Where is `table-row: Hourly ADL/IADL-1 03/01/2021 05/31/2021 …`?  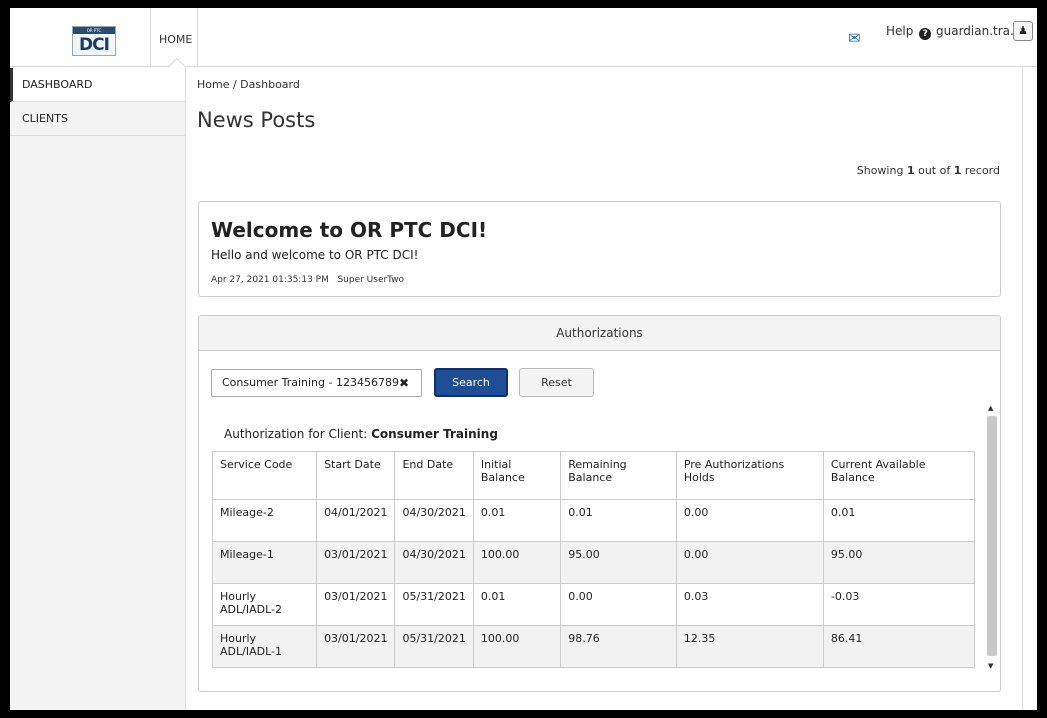 table-row: Hourly ADL/IADL-1 03/01/2021 05/31/2021 … is located at coordinates (593, 646).